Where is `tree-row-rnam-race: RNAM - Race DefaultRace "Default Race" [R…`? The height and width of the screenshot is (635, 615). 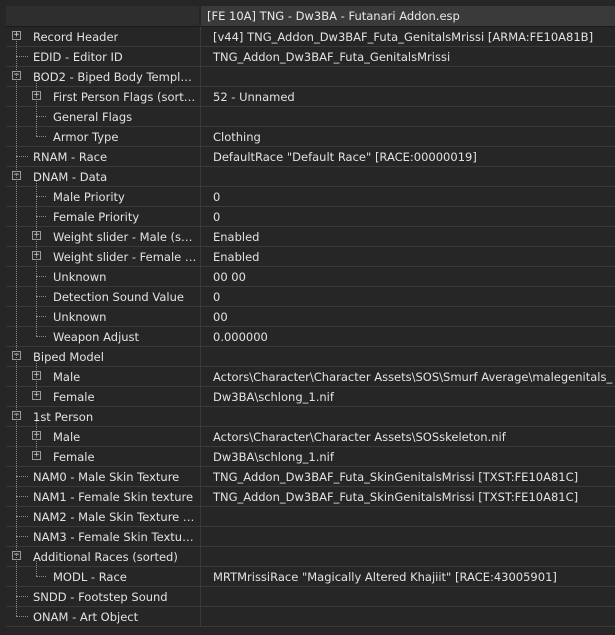
tree-row-rnam-race: RNAM - Race DefaultRace "Default Race" [R… is located at coordinates (307, 157).